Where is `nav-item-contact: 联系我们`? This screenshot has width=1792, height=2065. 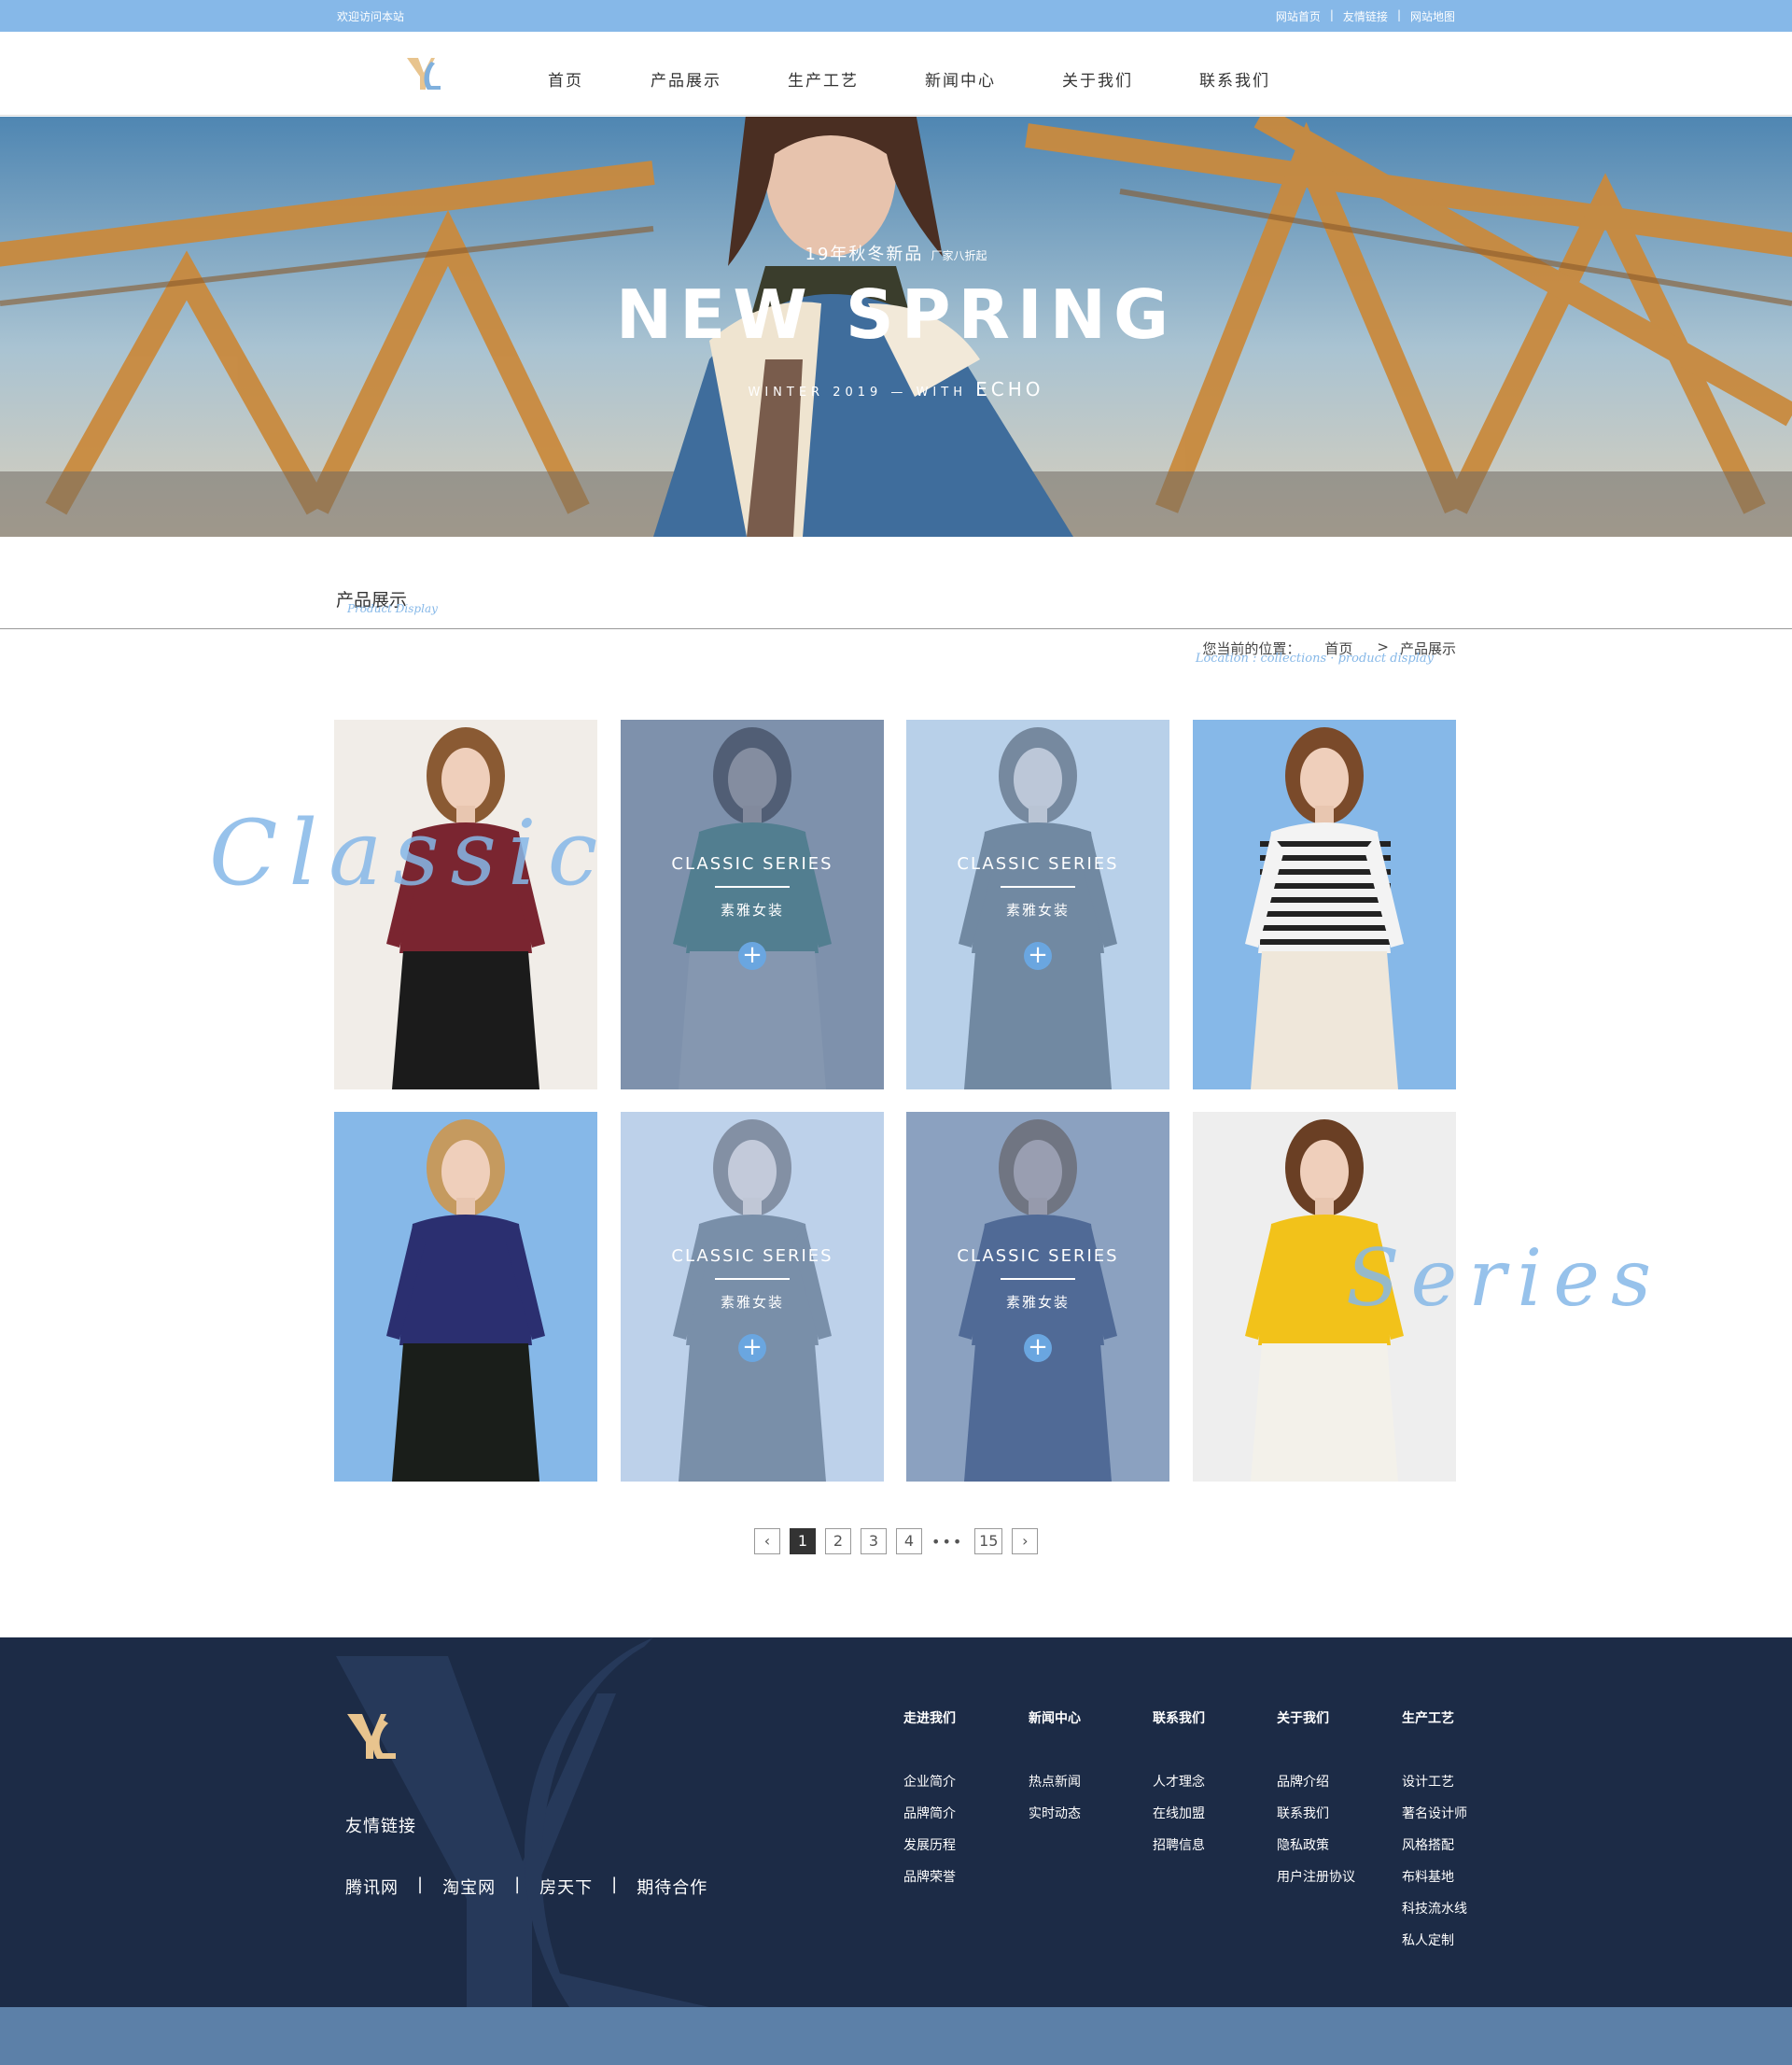
nav-item-contact: 联系我们 is located at coordinates (1234, 79).